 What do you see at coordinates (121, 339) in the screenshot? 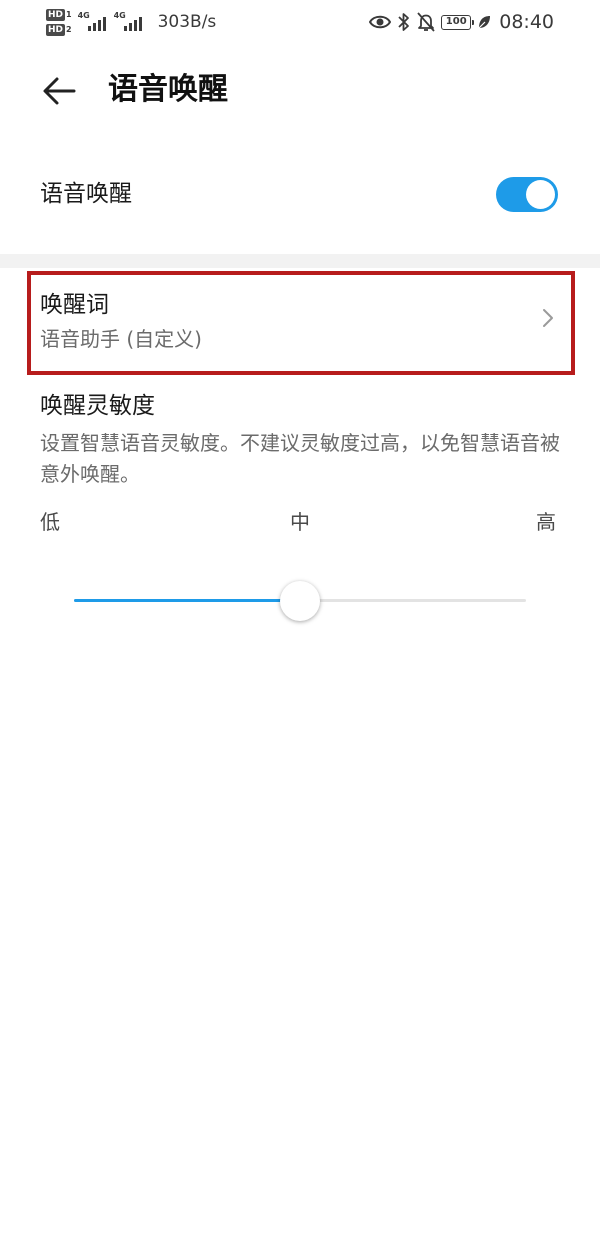
I see `wake-word-value: 语音助手 (自定义)` at bounding box center [121, 339].